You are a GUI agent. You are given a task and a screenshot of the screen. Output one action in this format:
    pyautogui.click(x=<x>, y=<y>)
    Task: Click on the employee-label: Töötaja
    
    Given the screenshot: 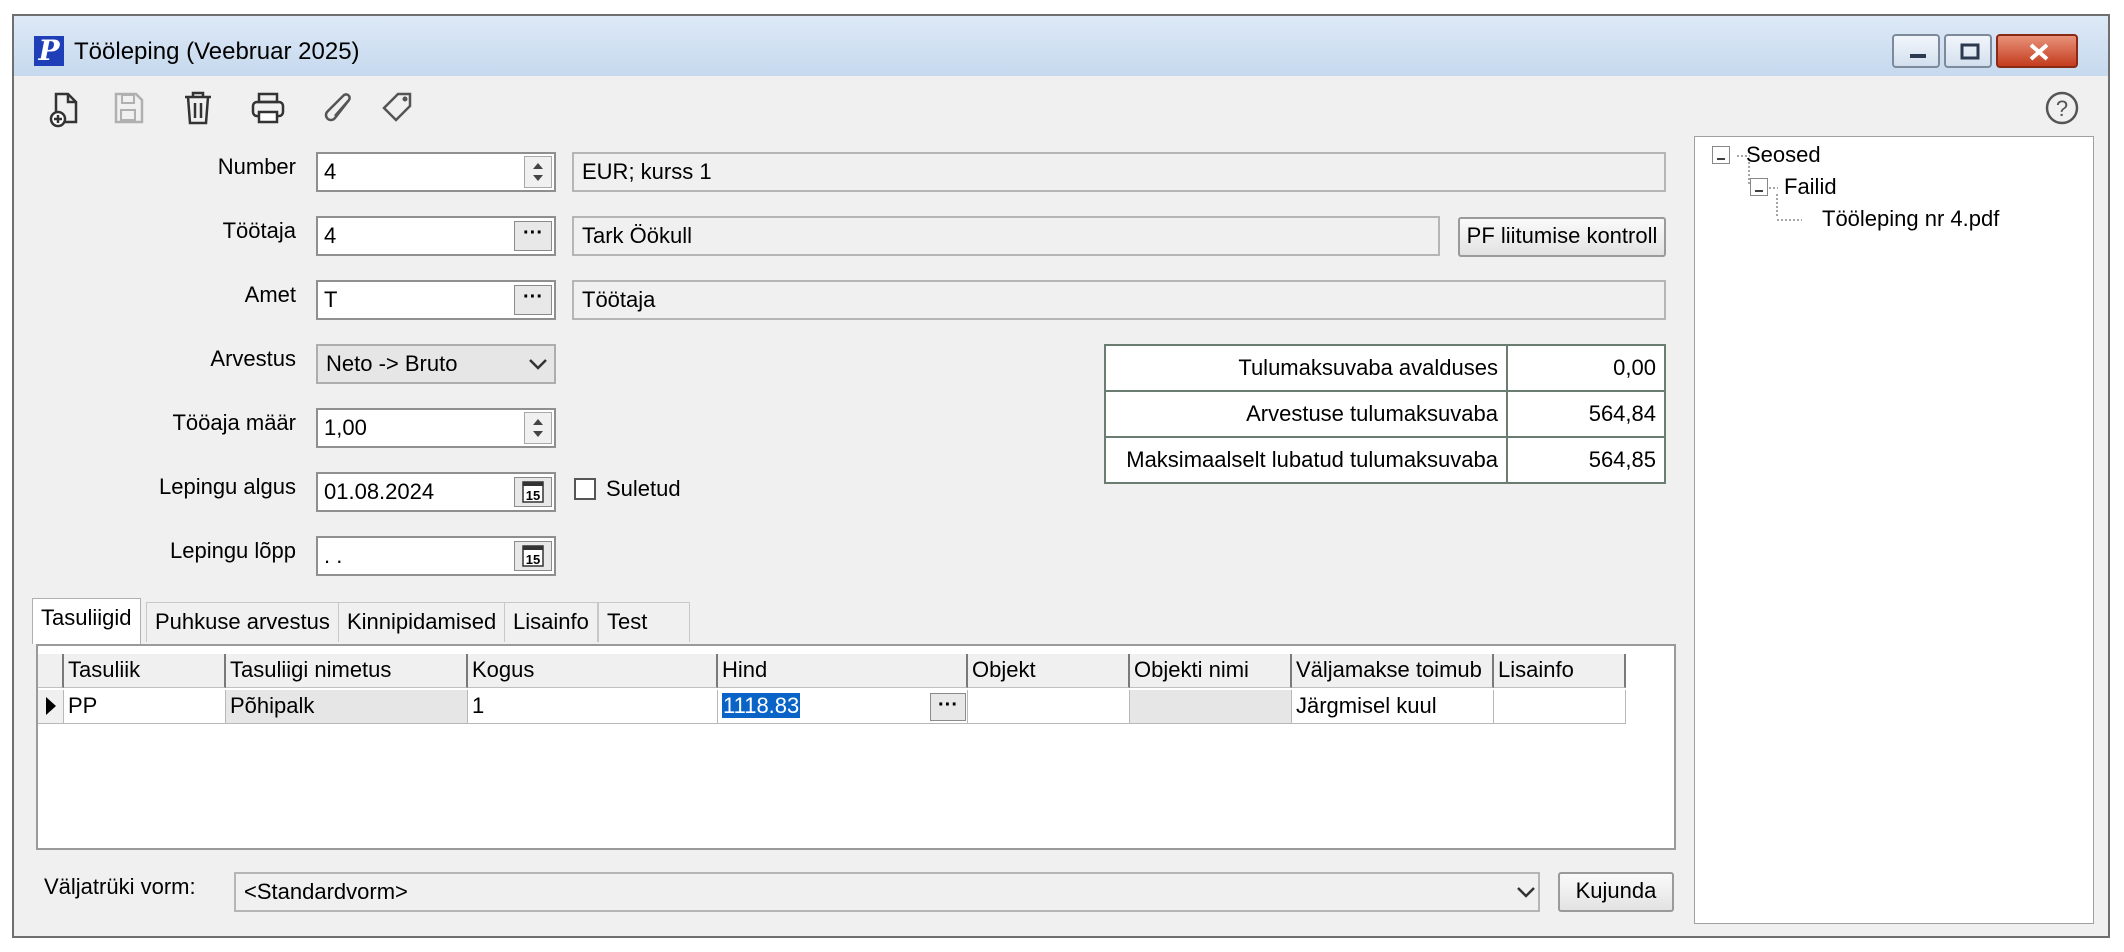 What is the action you would take?
    pyautogui.click(x=259, y=230)
    